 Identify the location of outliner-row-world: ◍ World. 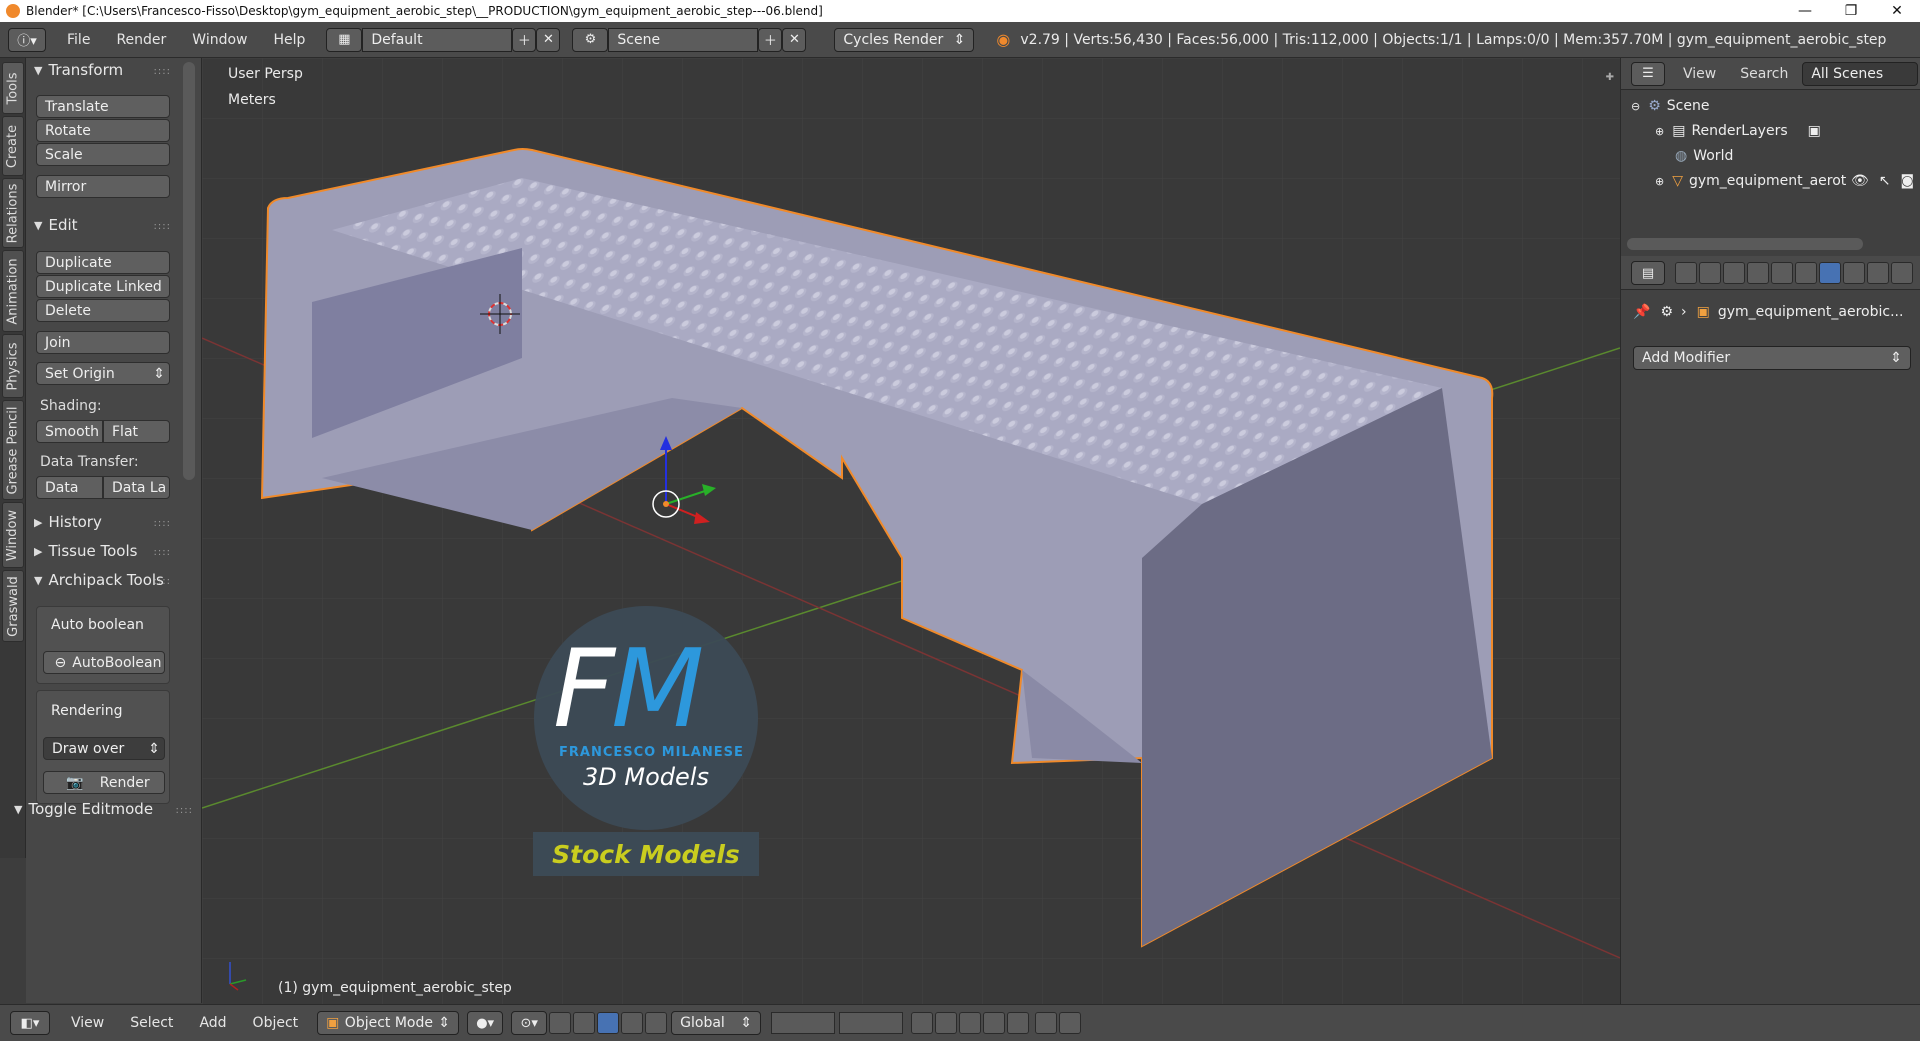
(1770, 156).